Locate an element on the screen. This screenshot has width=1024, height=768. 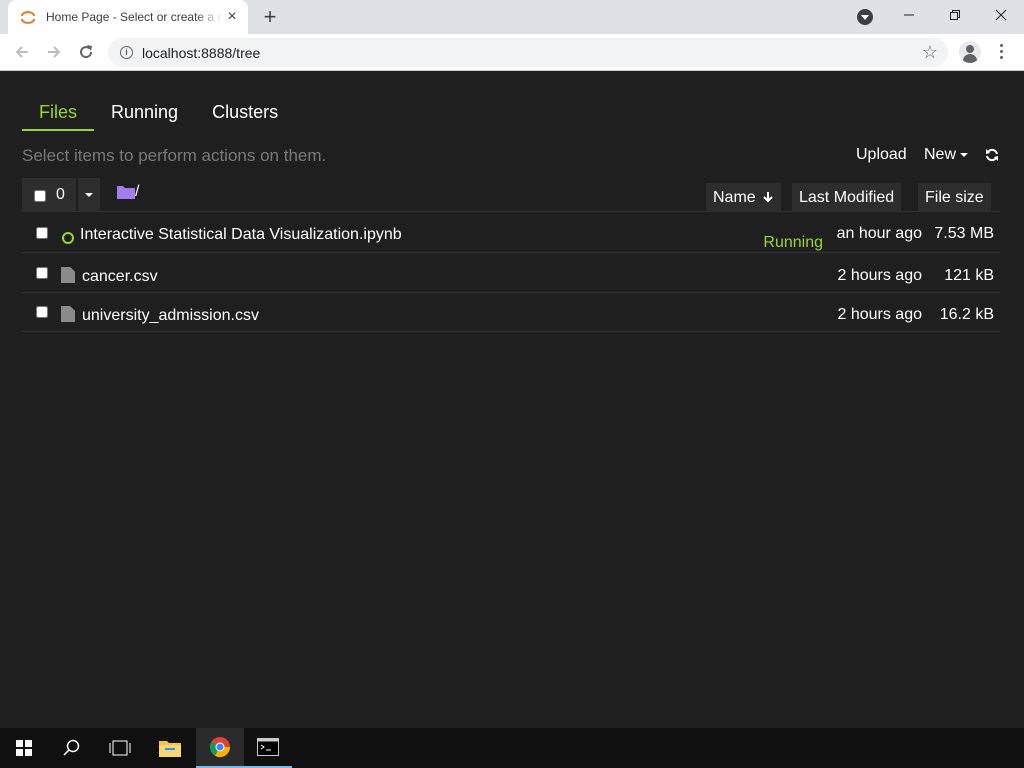
task-view-icon is located at coordinates (120, 748).